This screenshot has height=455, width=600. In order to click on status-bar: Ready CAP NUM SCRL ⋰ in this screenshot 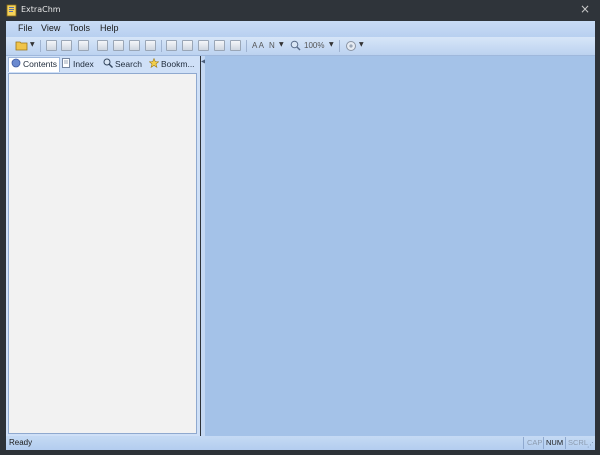, I will do `click(300, 443)`.